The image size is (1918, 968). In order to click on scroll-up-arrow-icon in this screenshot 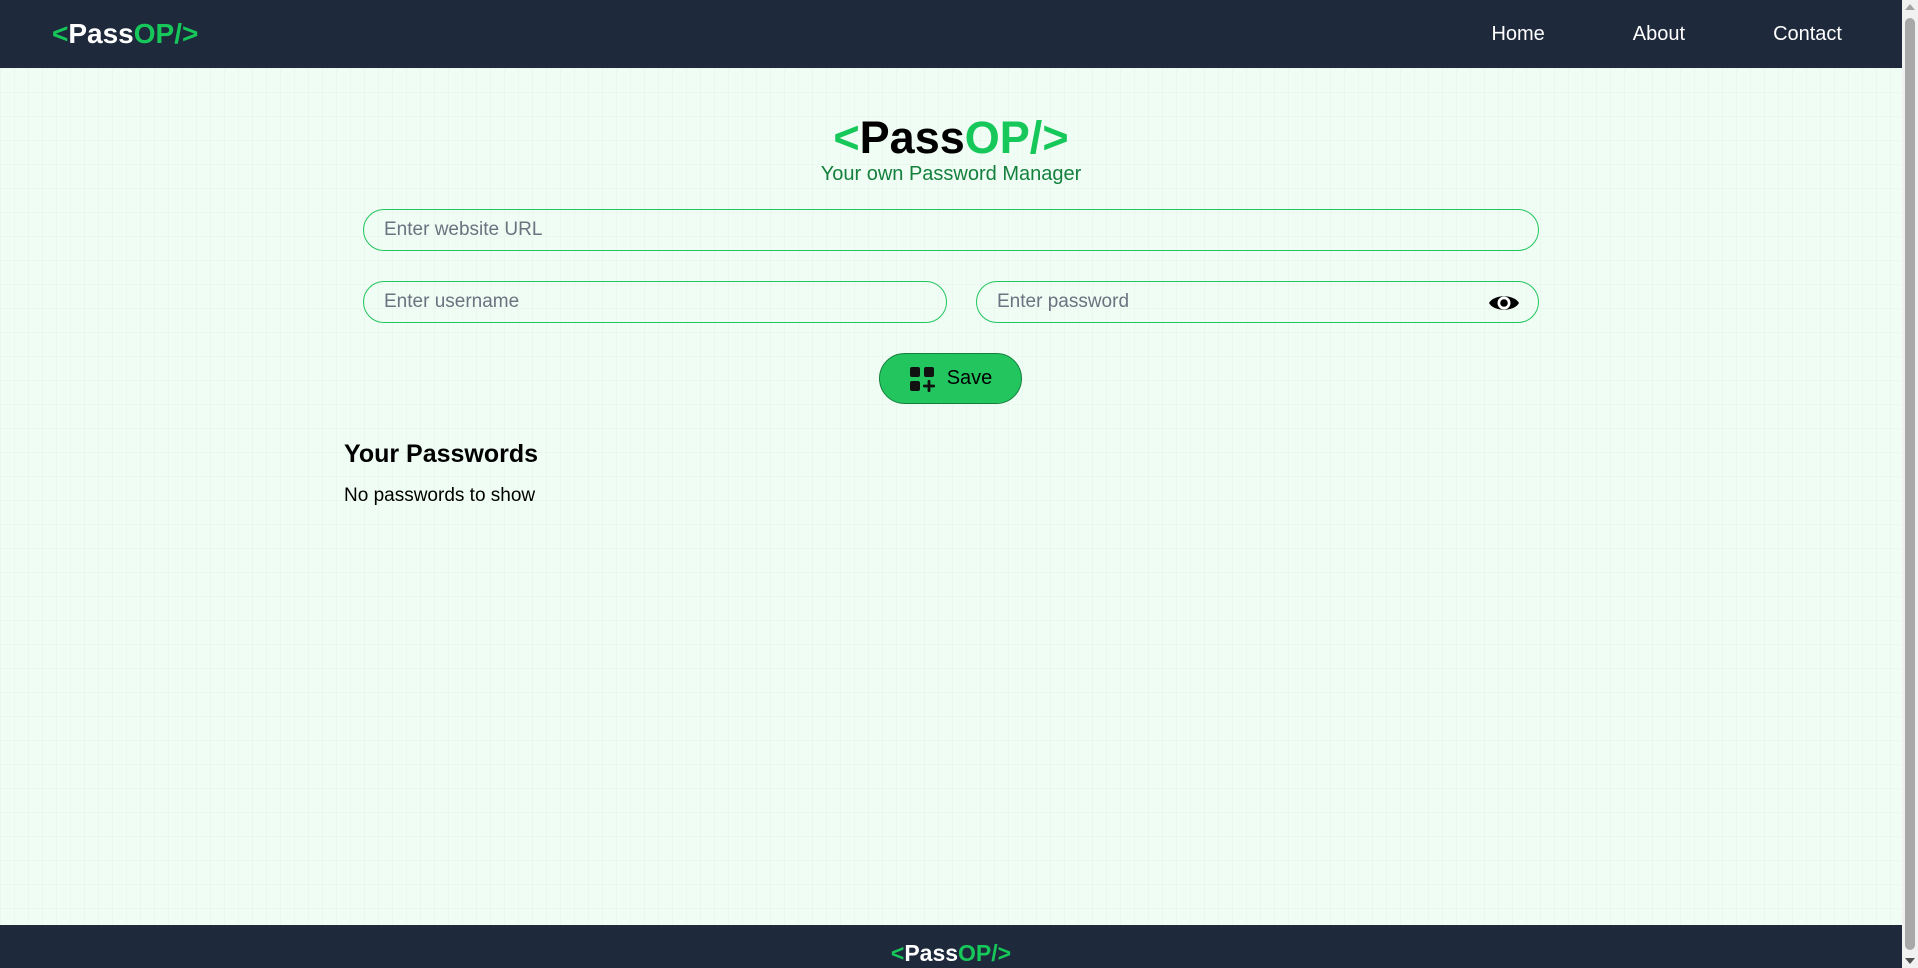, I will do `click(1910, 7)`.